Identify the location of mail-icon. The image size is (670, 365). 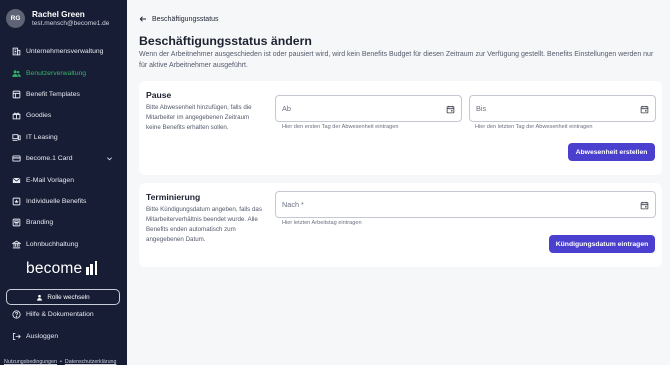
(16, 180).